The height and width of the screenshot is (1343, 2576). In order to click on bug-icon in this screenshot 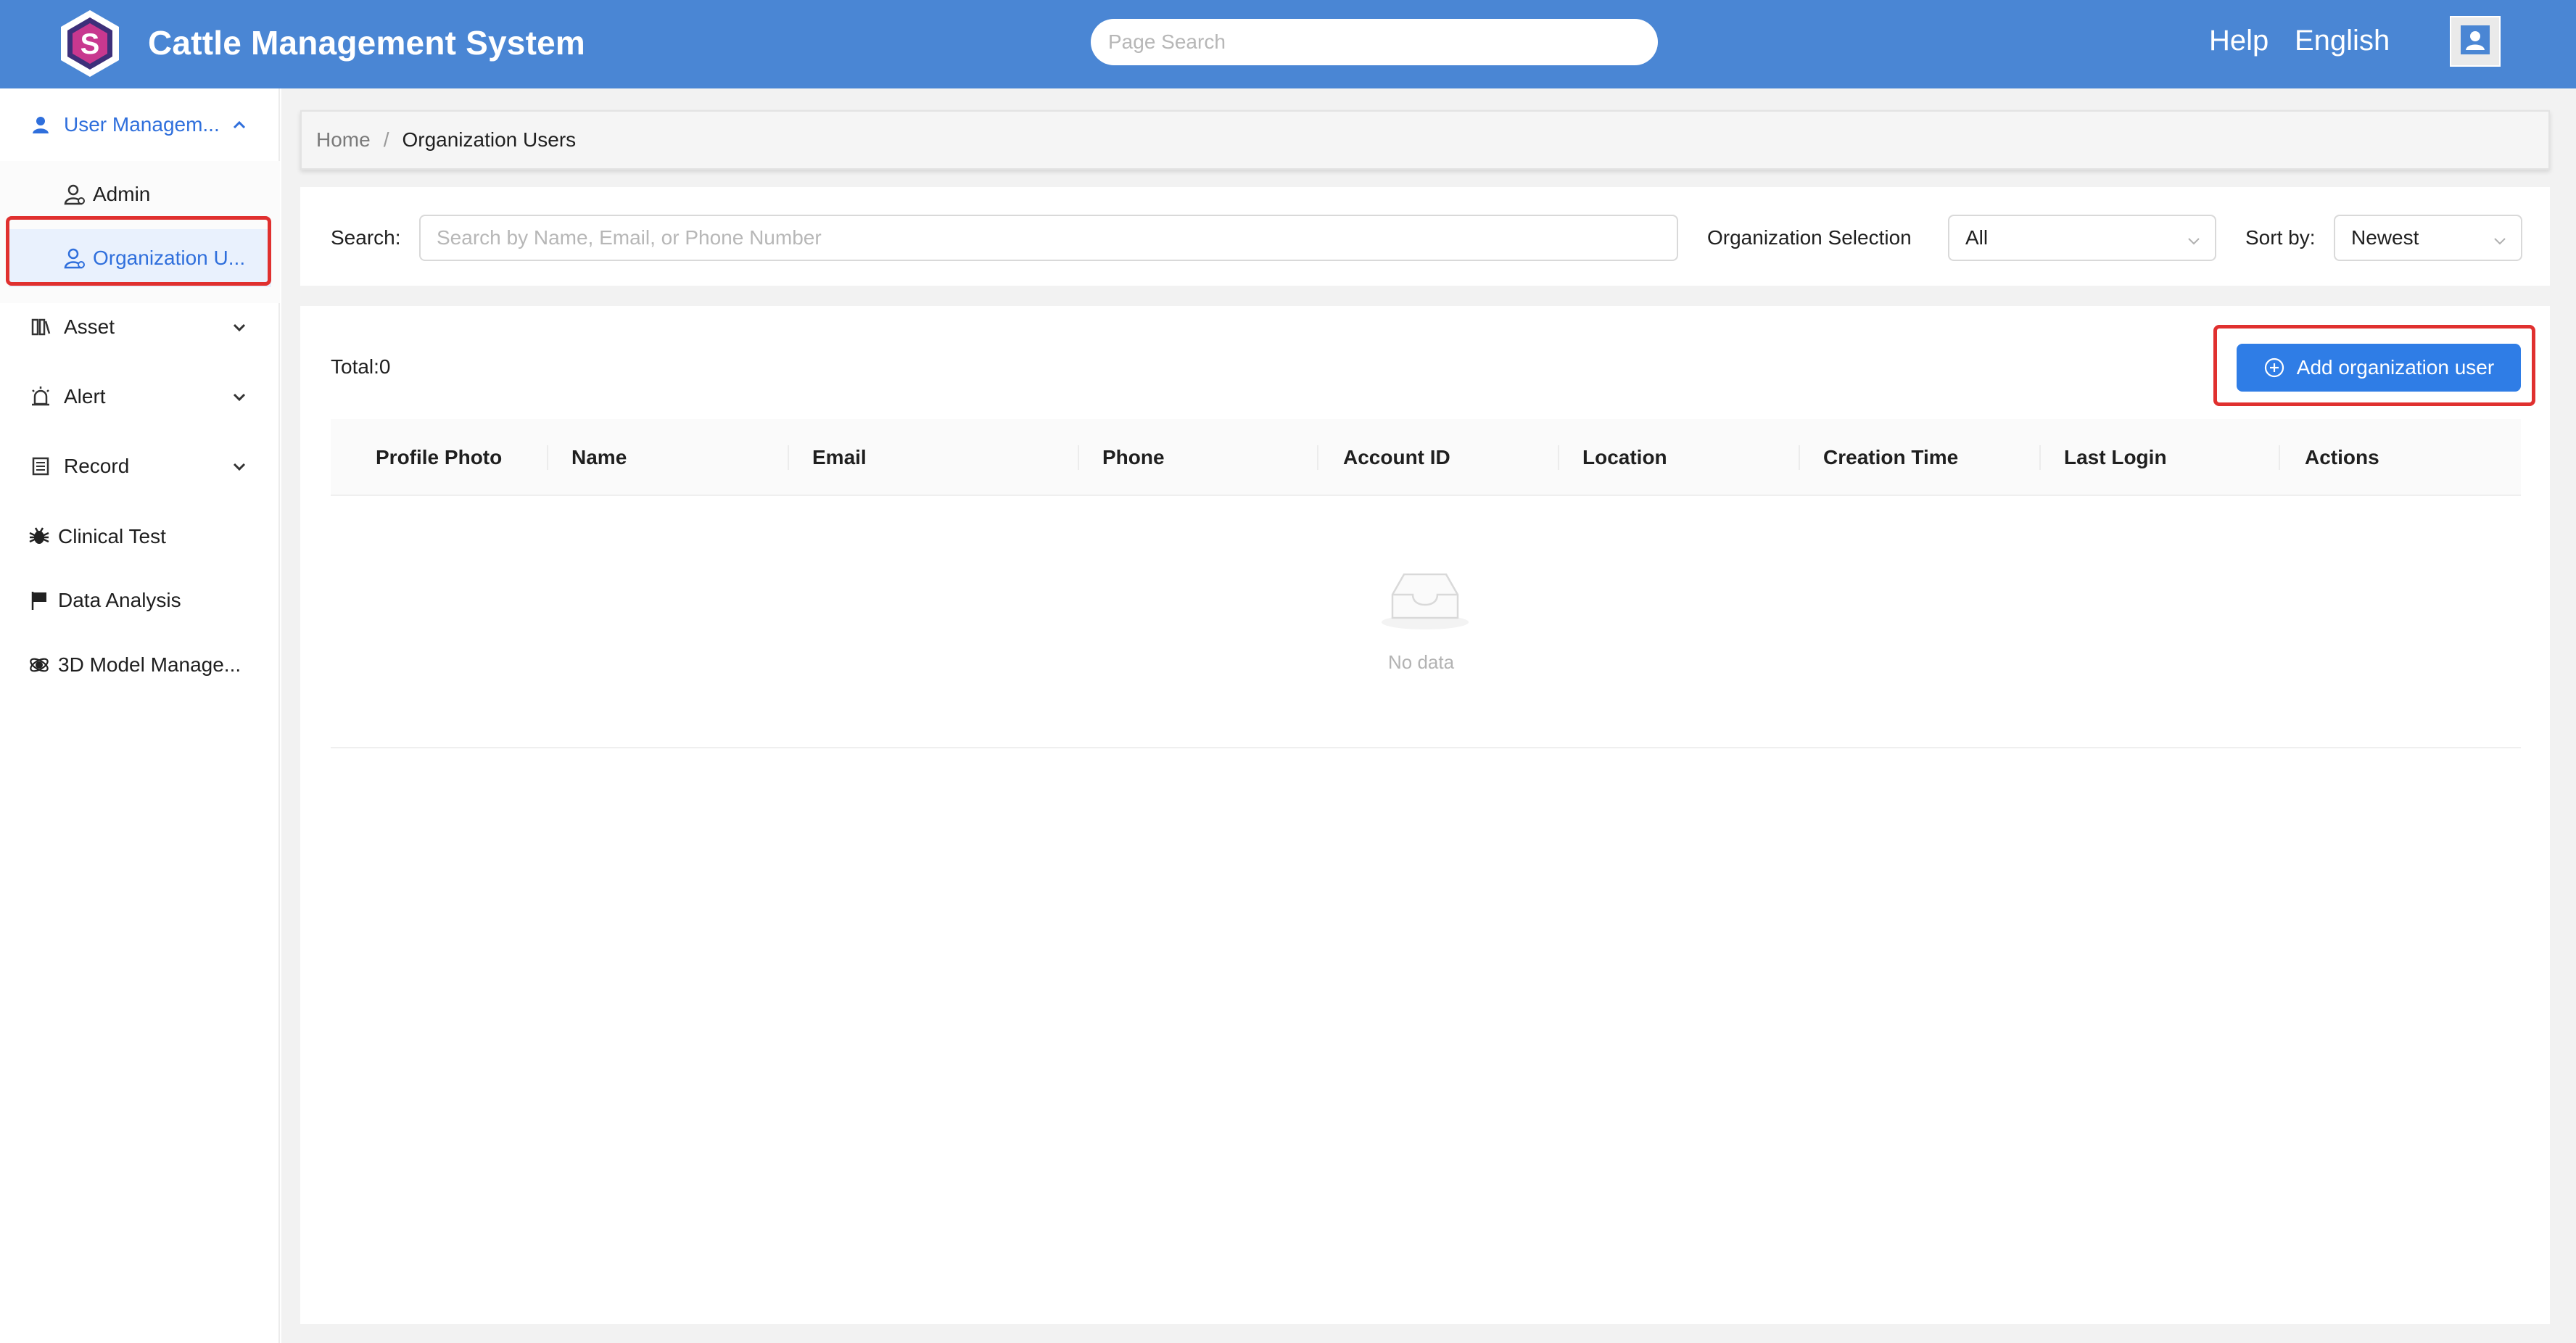, I will do `click(39, 536)`.